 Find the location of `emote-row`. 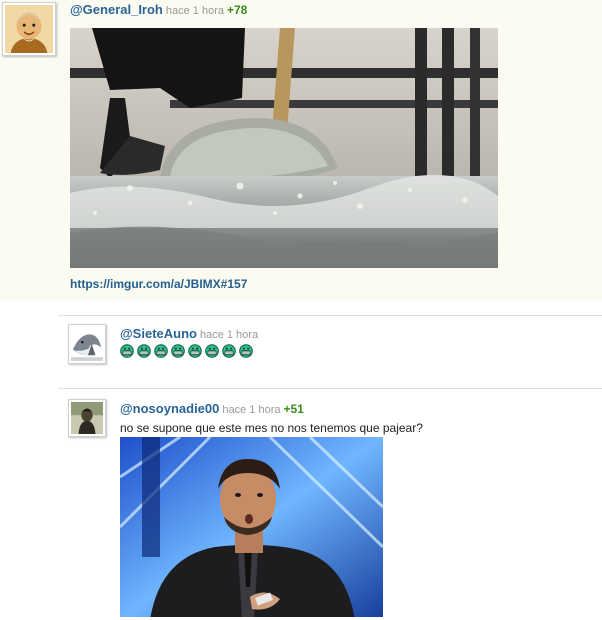

emote-row is located at coordinates (186, 351).